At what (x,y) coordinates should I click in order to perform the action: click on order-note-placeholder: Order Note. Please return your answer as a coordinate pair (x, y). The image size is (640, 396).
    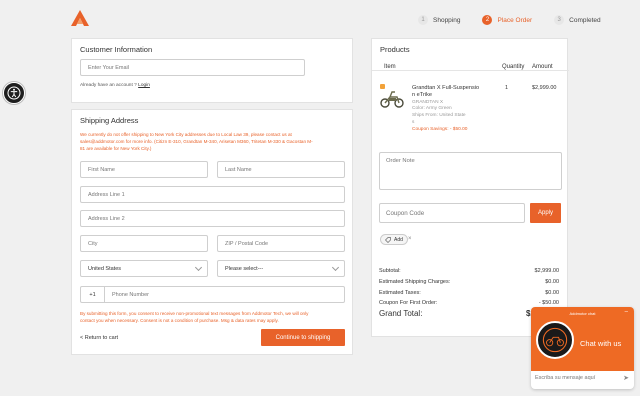
    Looking at the image, I should click on (400, 161).